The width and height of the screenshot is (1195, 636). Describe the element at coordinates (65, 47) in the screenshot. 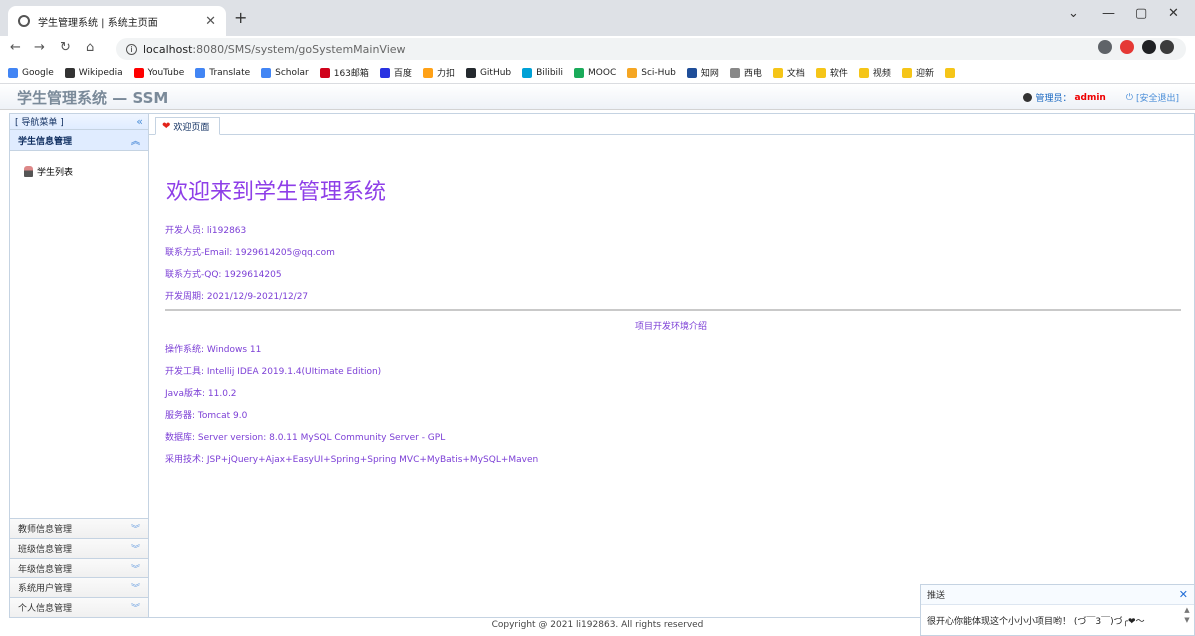

I see `reload-button: ↻` at that location.